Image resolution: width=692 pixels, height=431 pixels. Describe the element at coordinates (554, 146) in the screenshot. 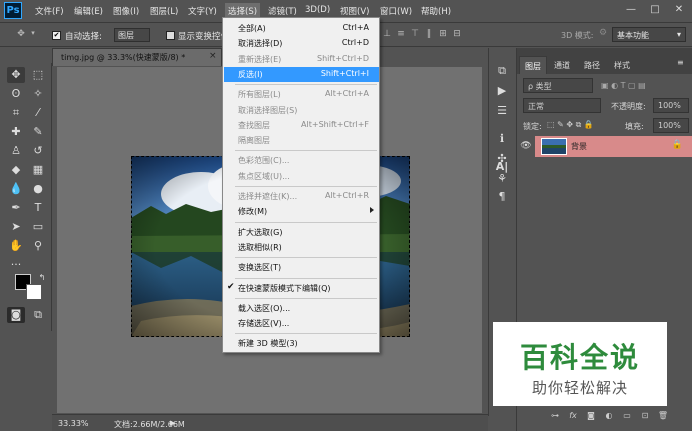

I see `layer-thumbnail` at that location.